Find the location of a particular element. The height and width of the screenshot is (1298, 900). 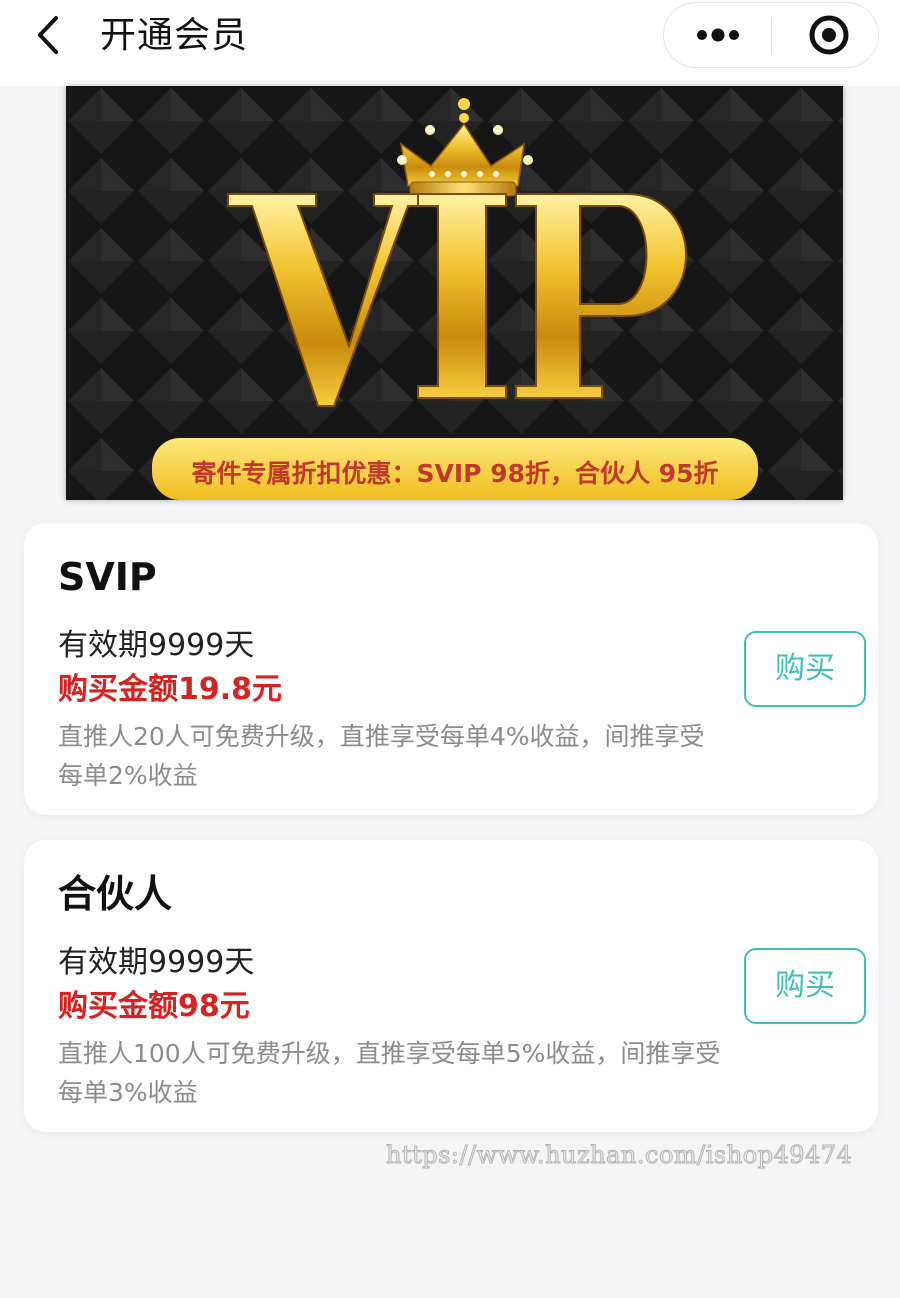

plan-name: SVIP is located at coordinates (107, 577).